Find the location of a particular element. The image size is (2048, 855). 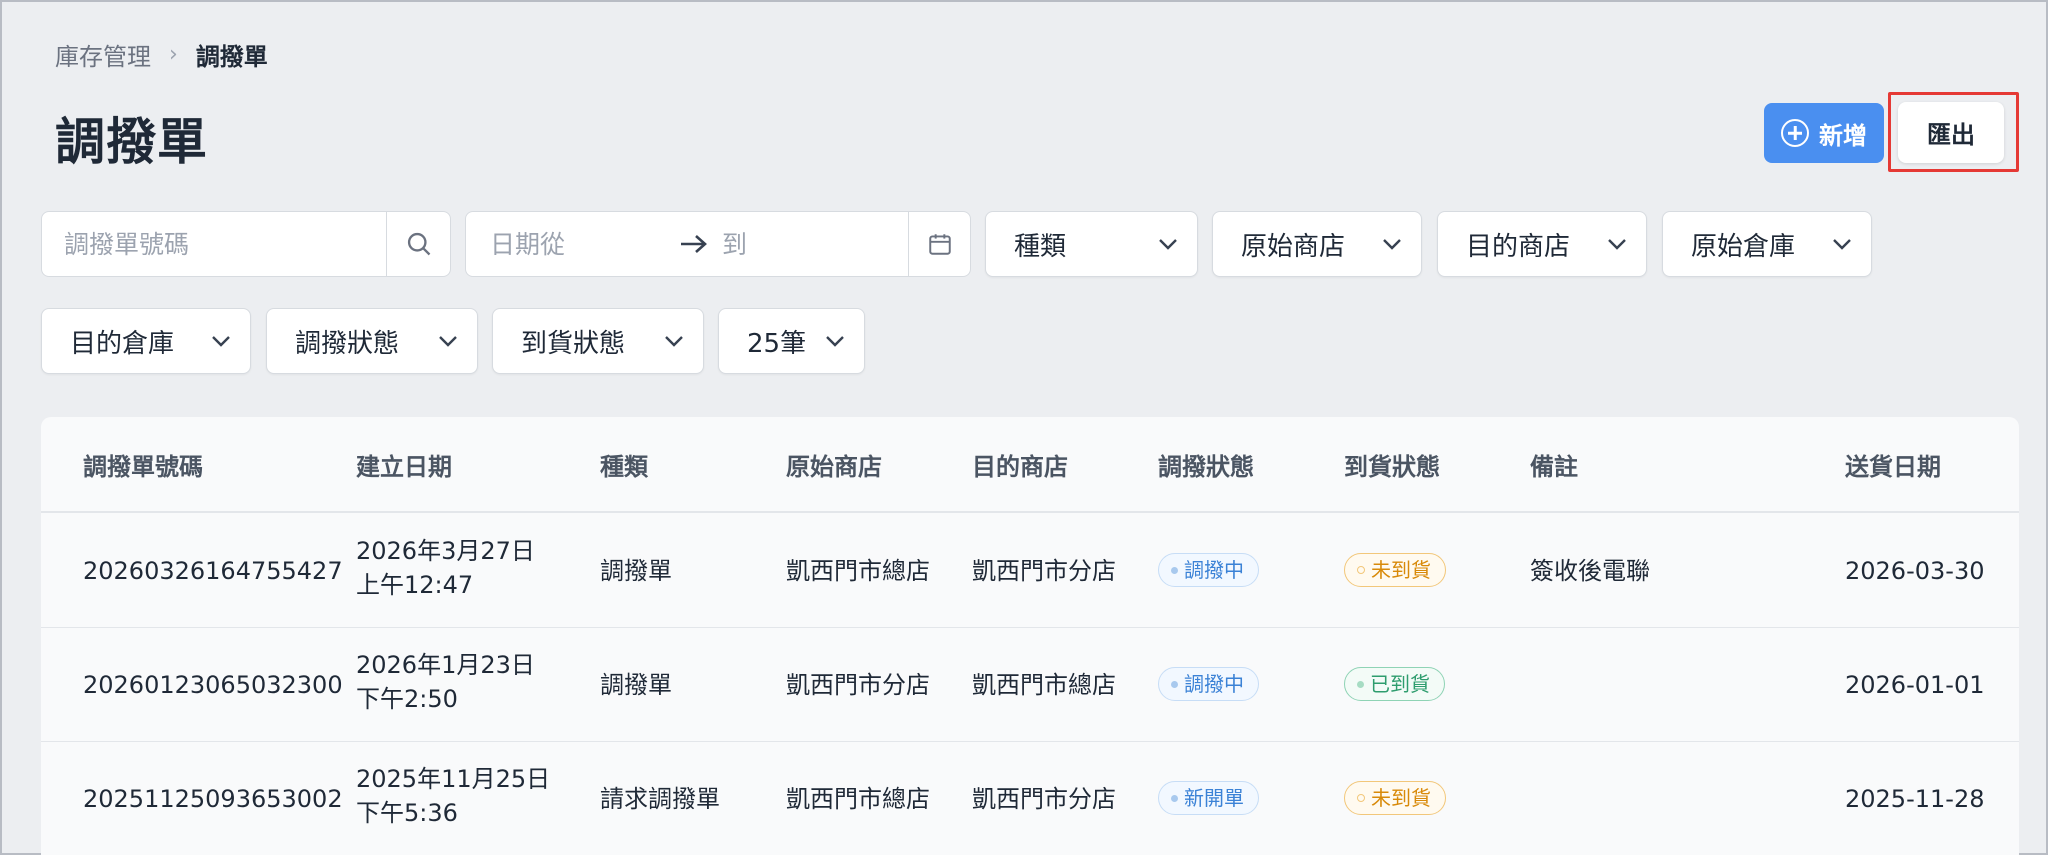

add-new-button-label: 新增 is located at coordinates (1843, 135).